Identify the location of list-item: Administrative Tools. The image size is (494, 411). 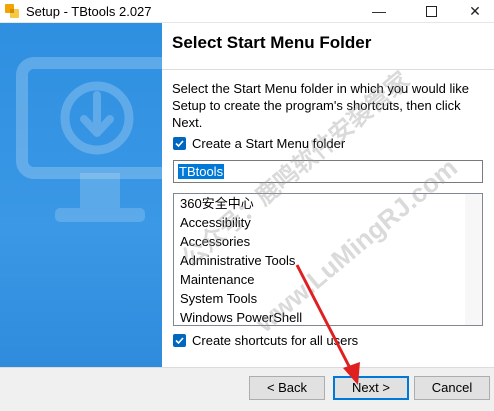
(328, 260).